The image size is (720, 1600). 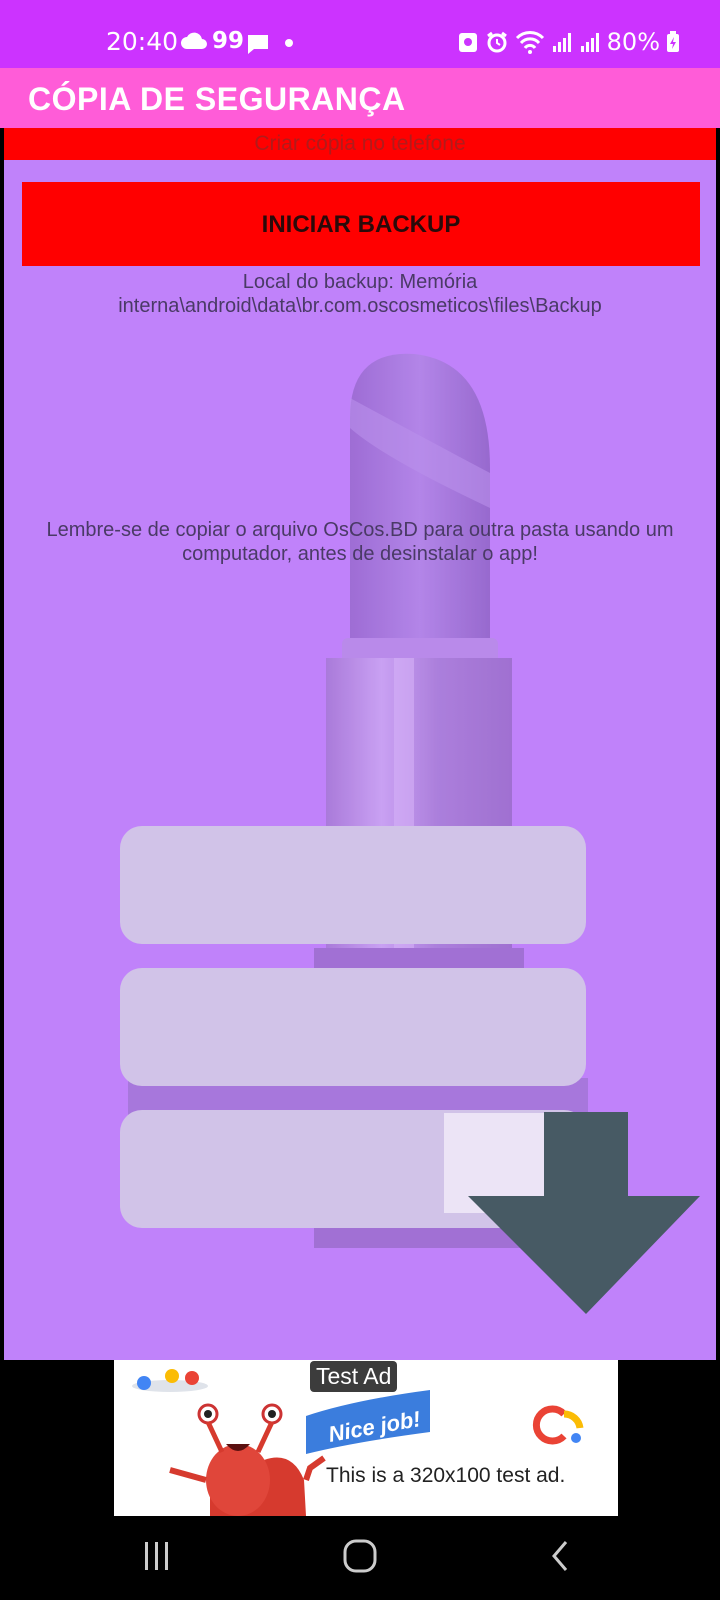 I want to click on app-bar: CÓPIA DE SEGURANÇA, so click(x=360, y=98).